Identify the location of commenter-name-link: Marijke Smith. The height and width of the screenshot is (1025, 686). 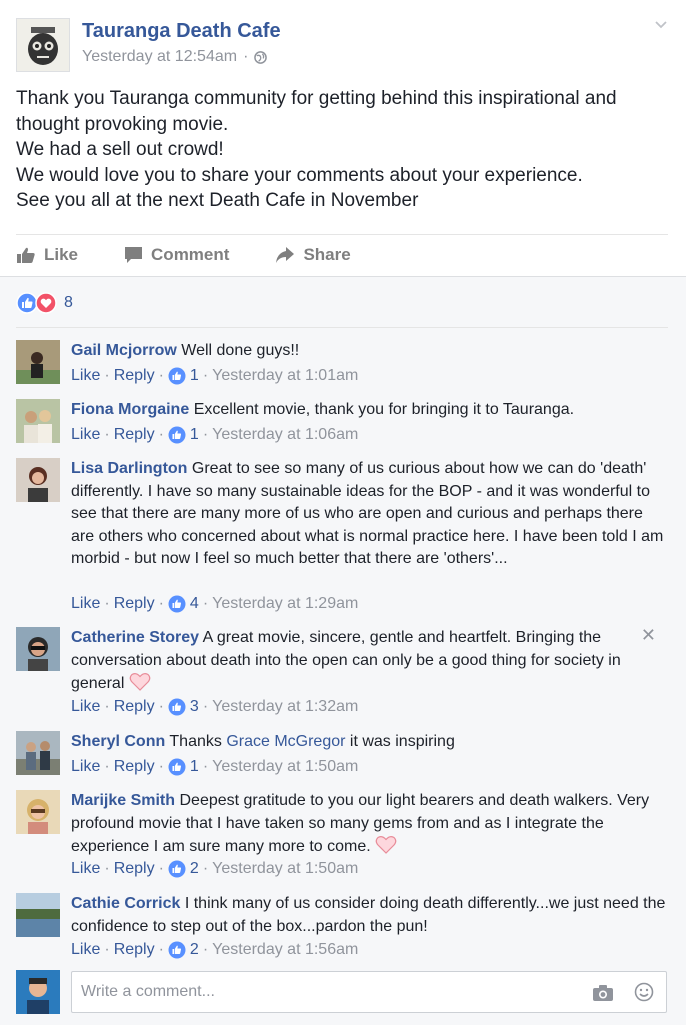
(123, 800).